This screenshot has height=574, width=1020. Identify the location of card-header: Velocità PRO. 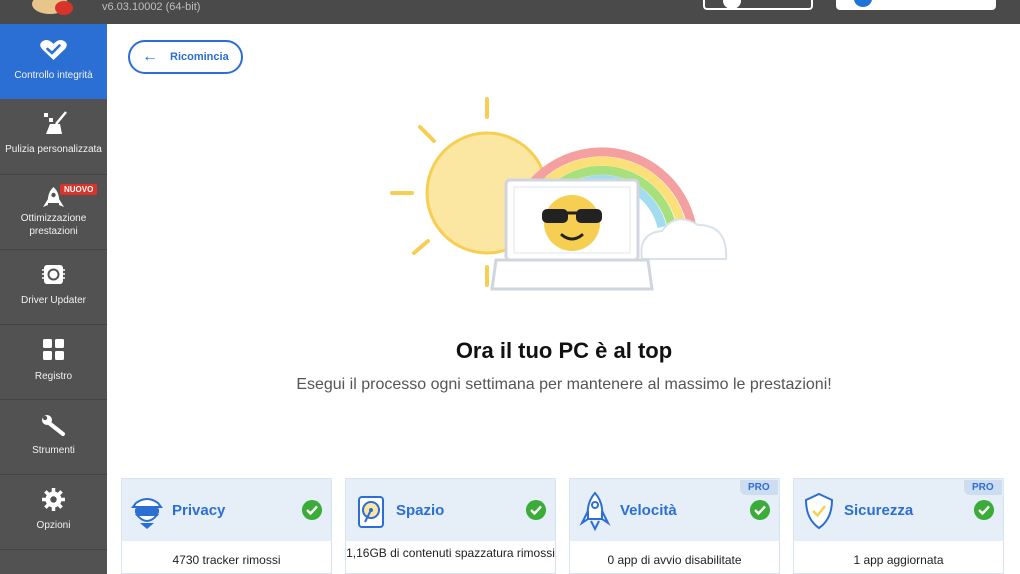
(674, 510).